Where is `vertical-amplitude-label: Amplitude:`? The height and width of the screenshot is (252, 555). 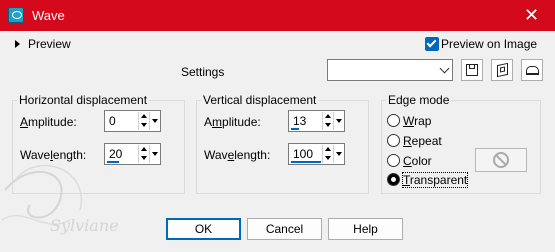 vertical-amplitude-label: Amplitude: is located at coordinates (232, 122).